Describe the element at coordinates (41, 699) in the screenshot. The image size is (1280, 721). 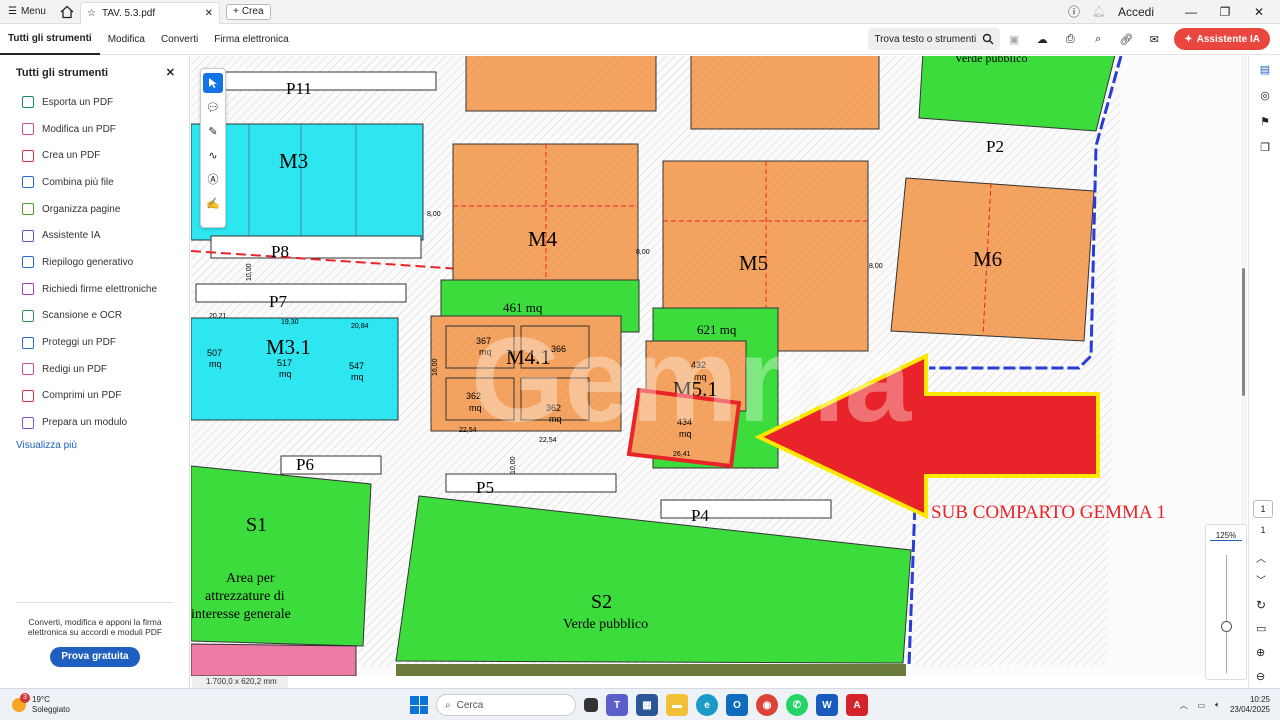
I see `temperature: 19°C` at that location.